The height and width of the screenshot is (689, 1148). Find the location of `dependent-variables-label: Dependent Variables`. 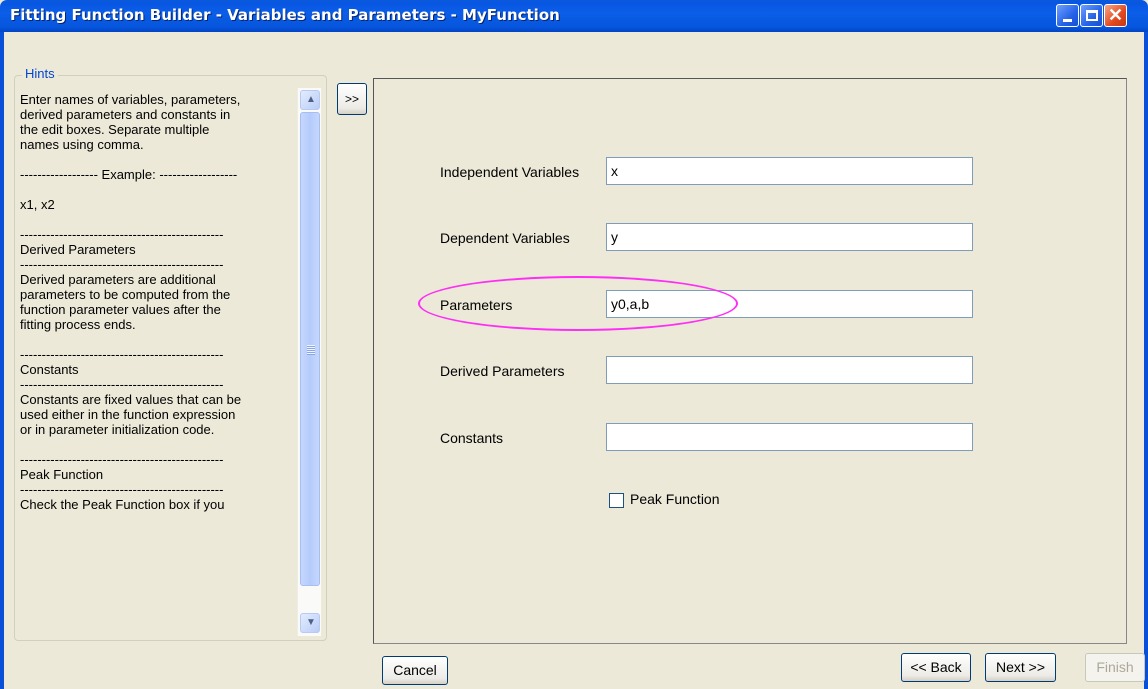

dependent-variables-label: Dependent Variables is located at coordinates (505, 238).